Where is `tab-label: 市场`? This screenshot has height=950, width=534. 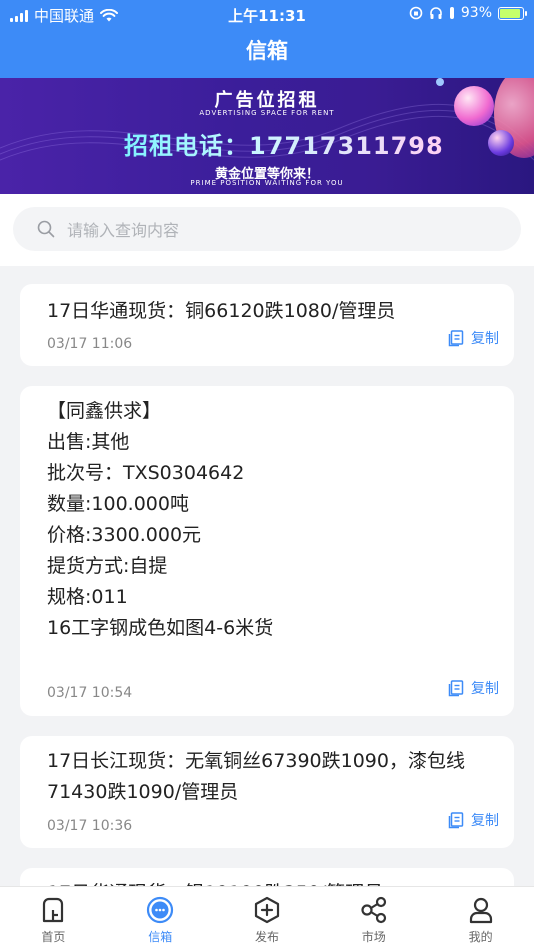
tab-label: 市场 is located at coordinates (373, 937).